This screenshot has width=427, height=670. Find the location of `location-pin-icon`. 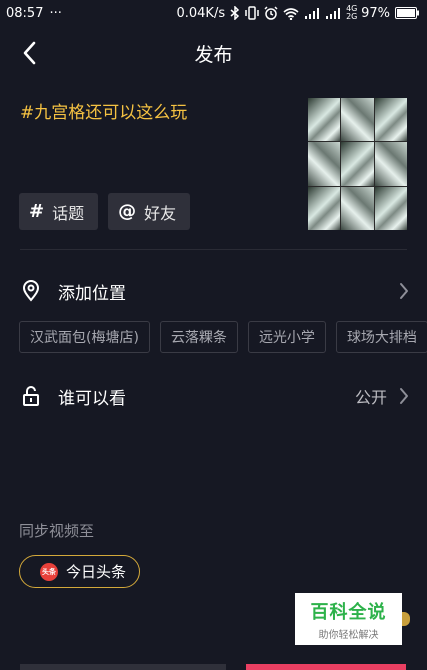

location-pin-icon is located at coordinates (31, 291).